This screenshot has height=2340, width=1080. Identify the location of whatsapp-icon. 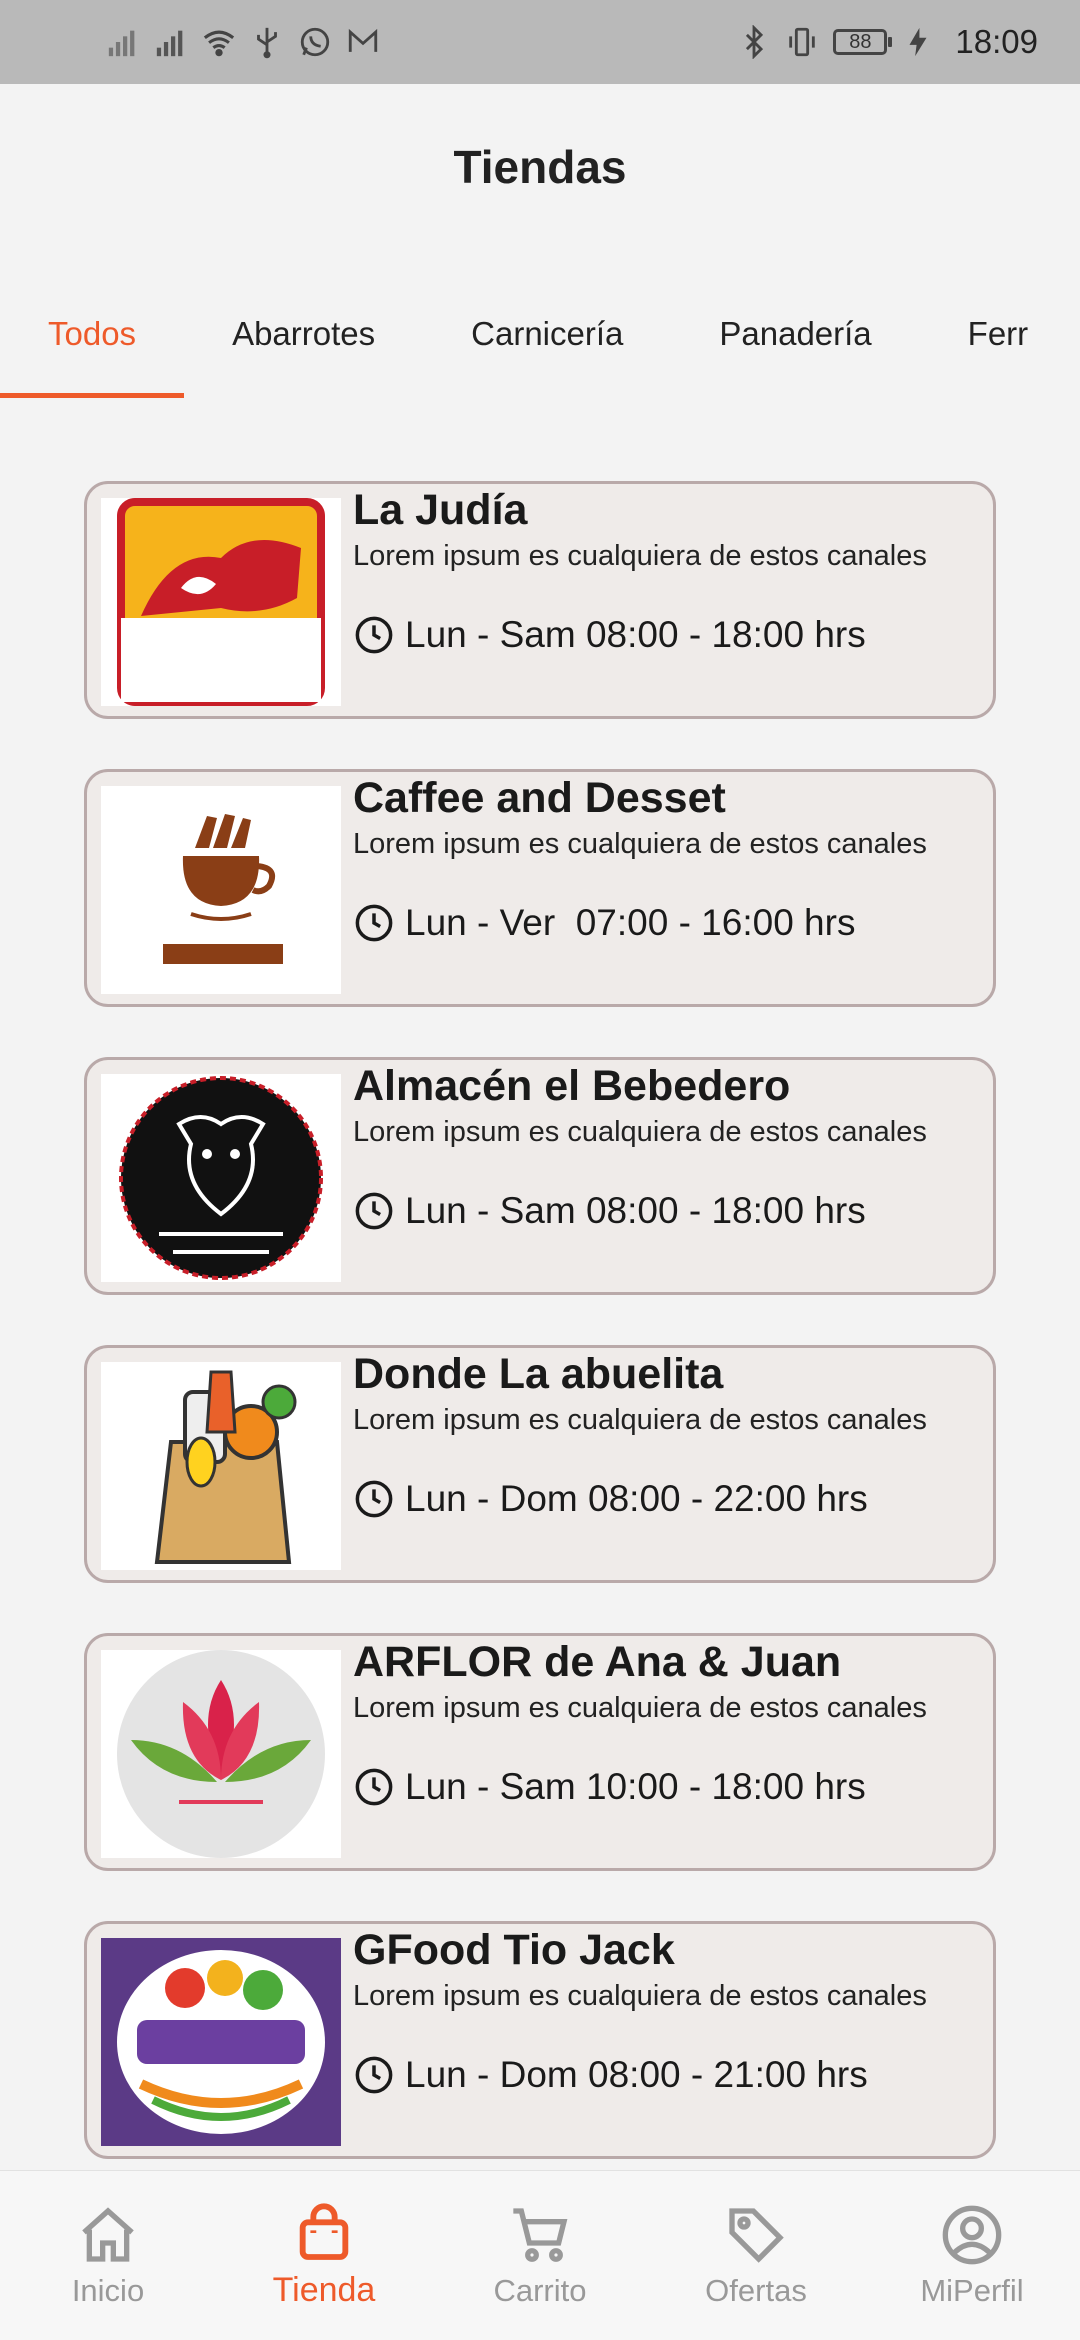
(315, 42).